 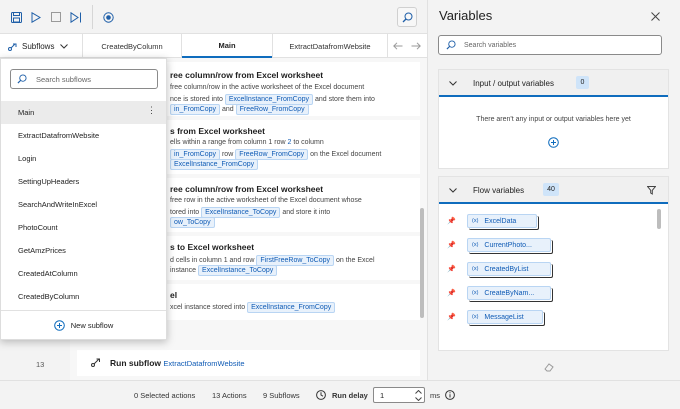 What do you see at coordinates (550, 45) in the screenshot?
I see `variable-search-input: Search variables` at bounding box center [550, 45].